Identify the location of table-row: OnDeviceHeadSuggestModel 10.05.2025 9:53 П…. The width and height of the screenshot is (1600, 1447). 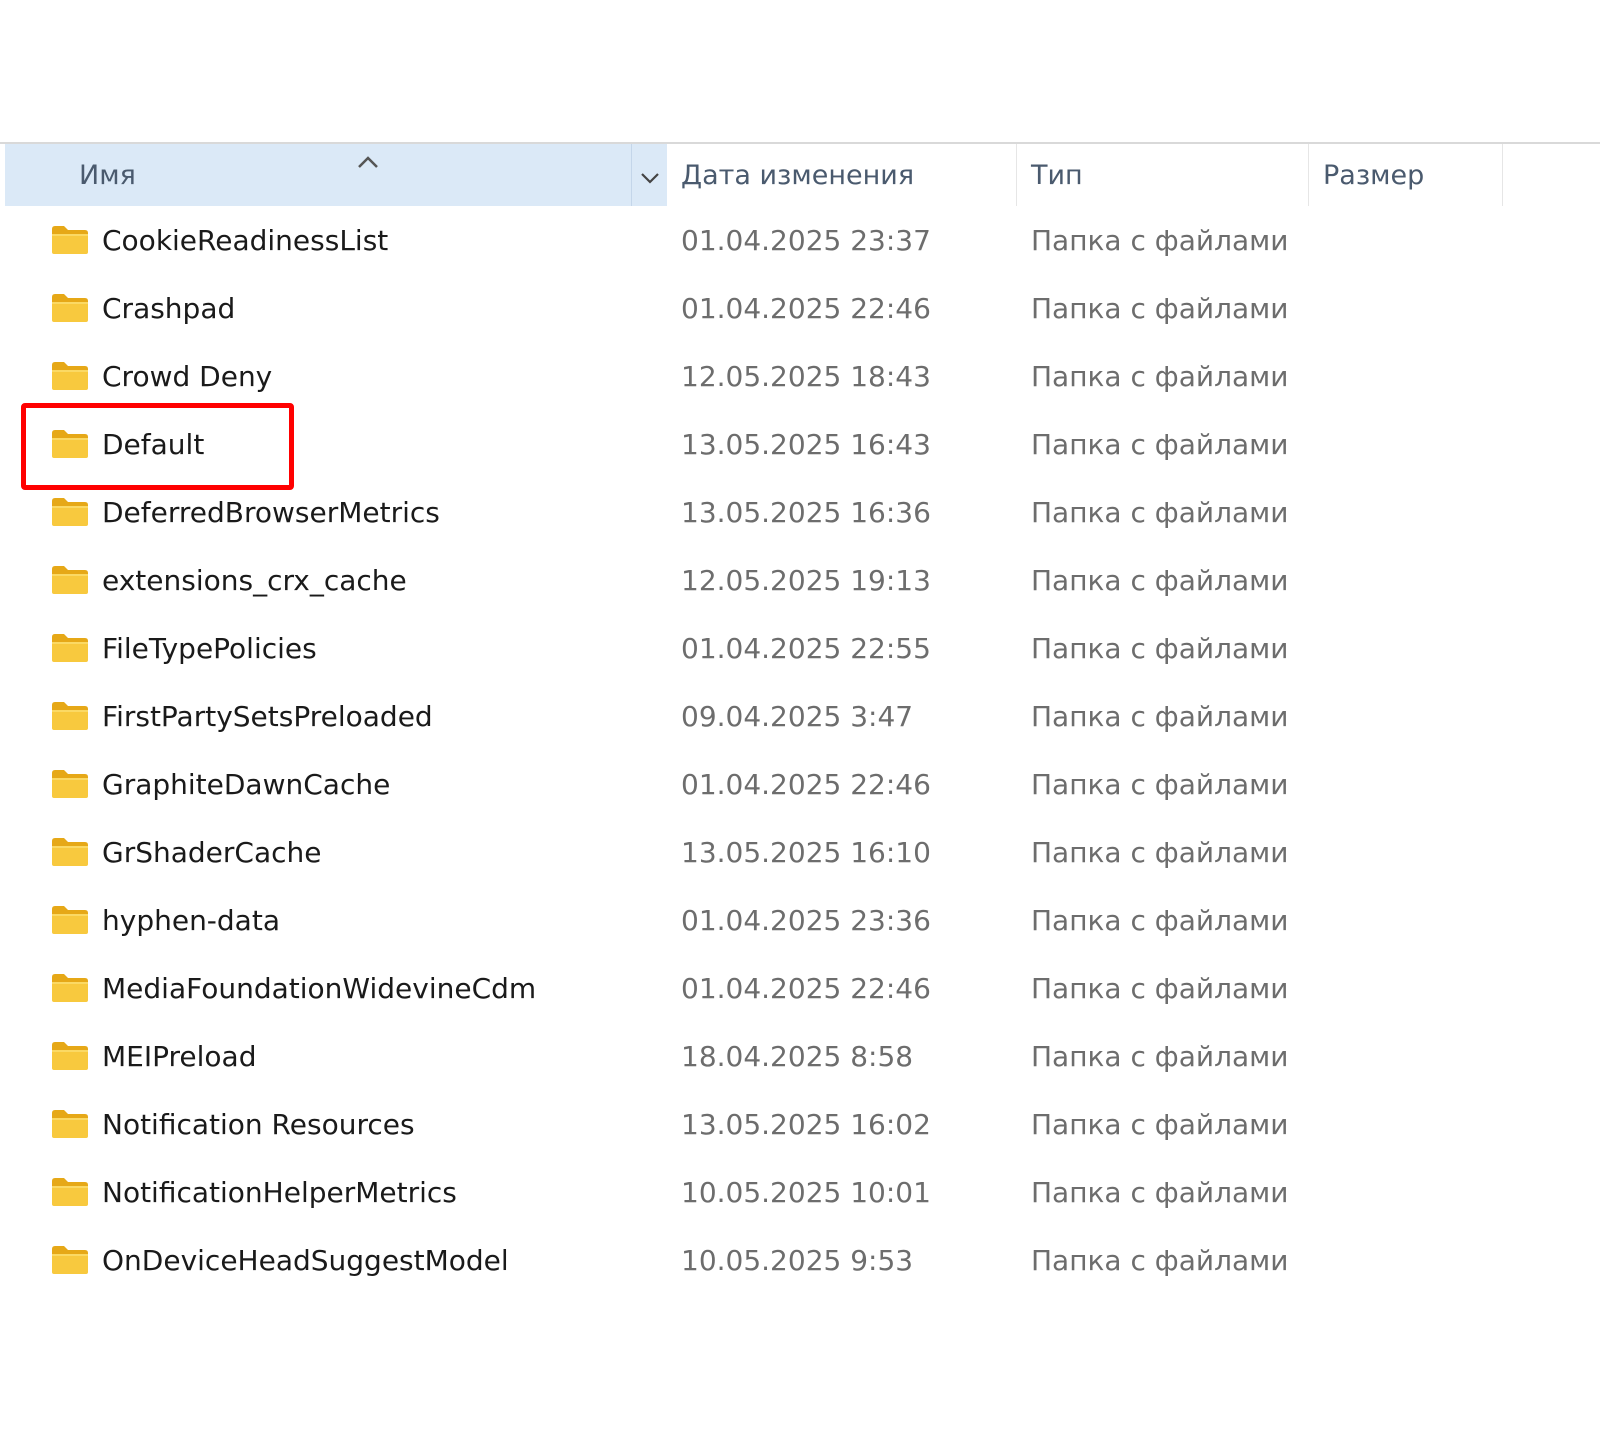
(802, 1260).